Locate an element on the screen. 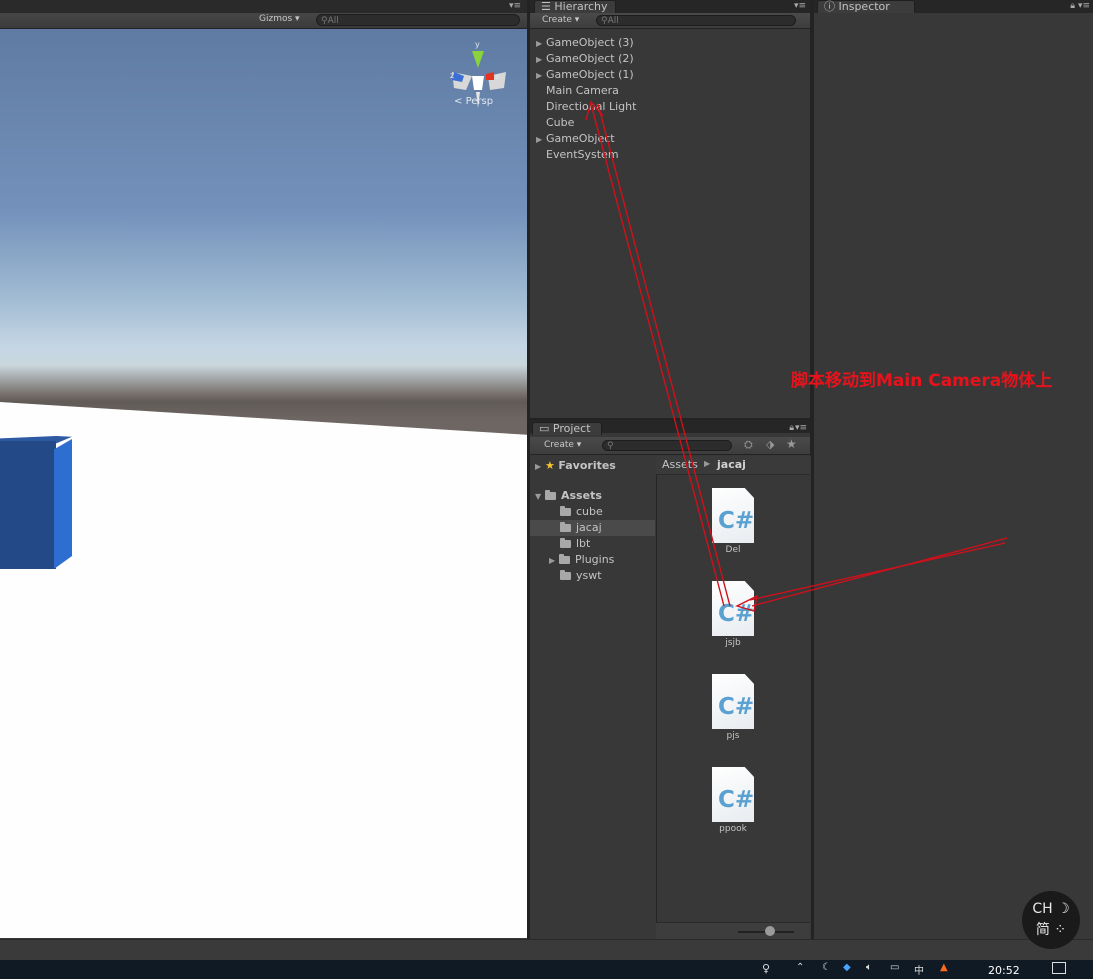 The image size is (1093, 979). volume-icon: 🔈︎ is located at coordinates (869, 967).